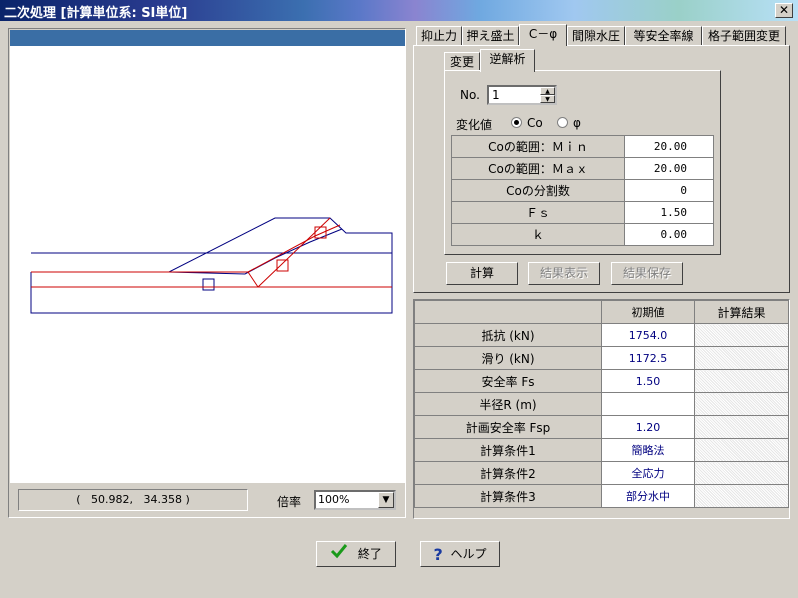 Image resolution: width=798 pixels, height=598 pixels. I want to click on param-row: Coの範囲：Ｍｉｎ 20.00, so click(582, 146).